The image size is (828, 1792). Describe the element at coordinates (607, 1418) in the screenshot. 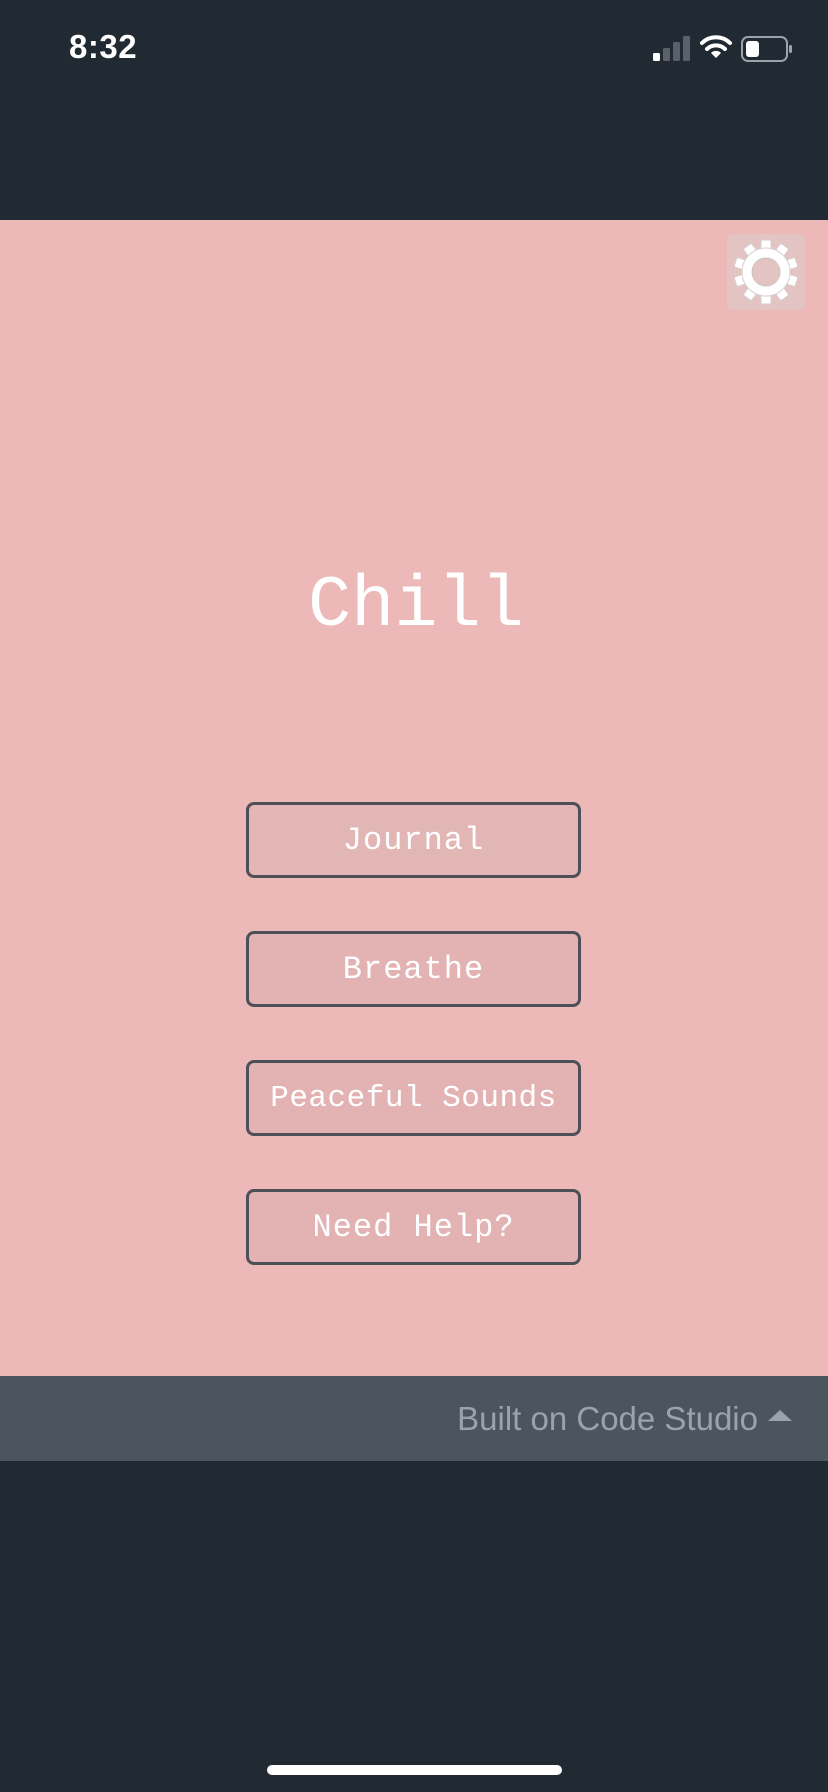

I see `footer-label: Built on Code Studio` at that location.